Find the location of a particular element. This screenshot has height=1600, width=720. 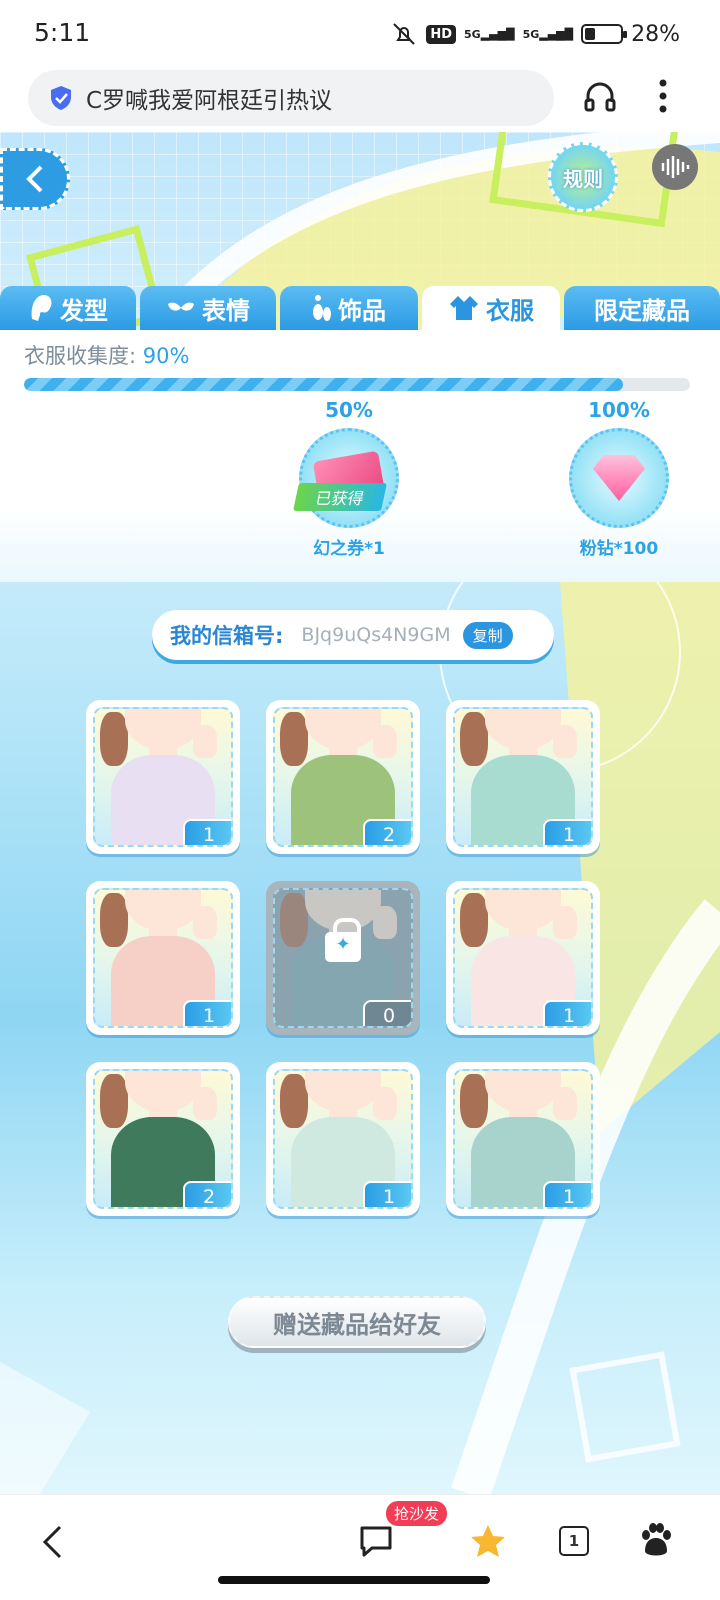

pink-diamond-icon is located at coordinates (619, 478).